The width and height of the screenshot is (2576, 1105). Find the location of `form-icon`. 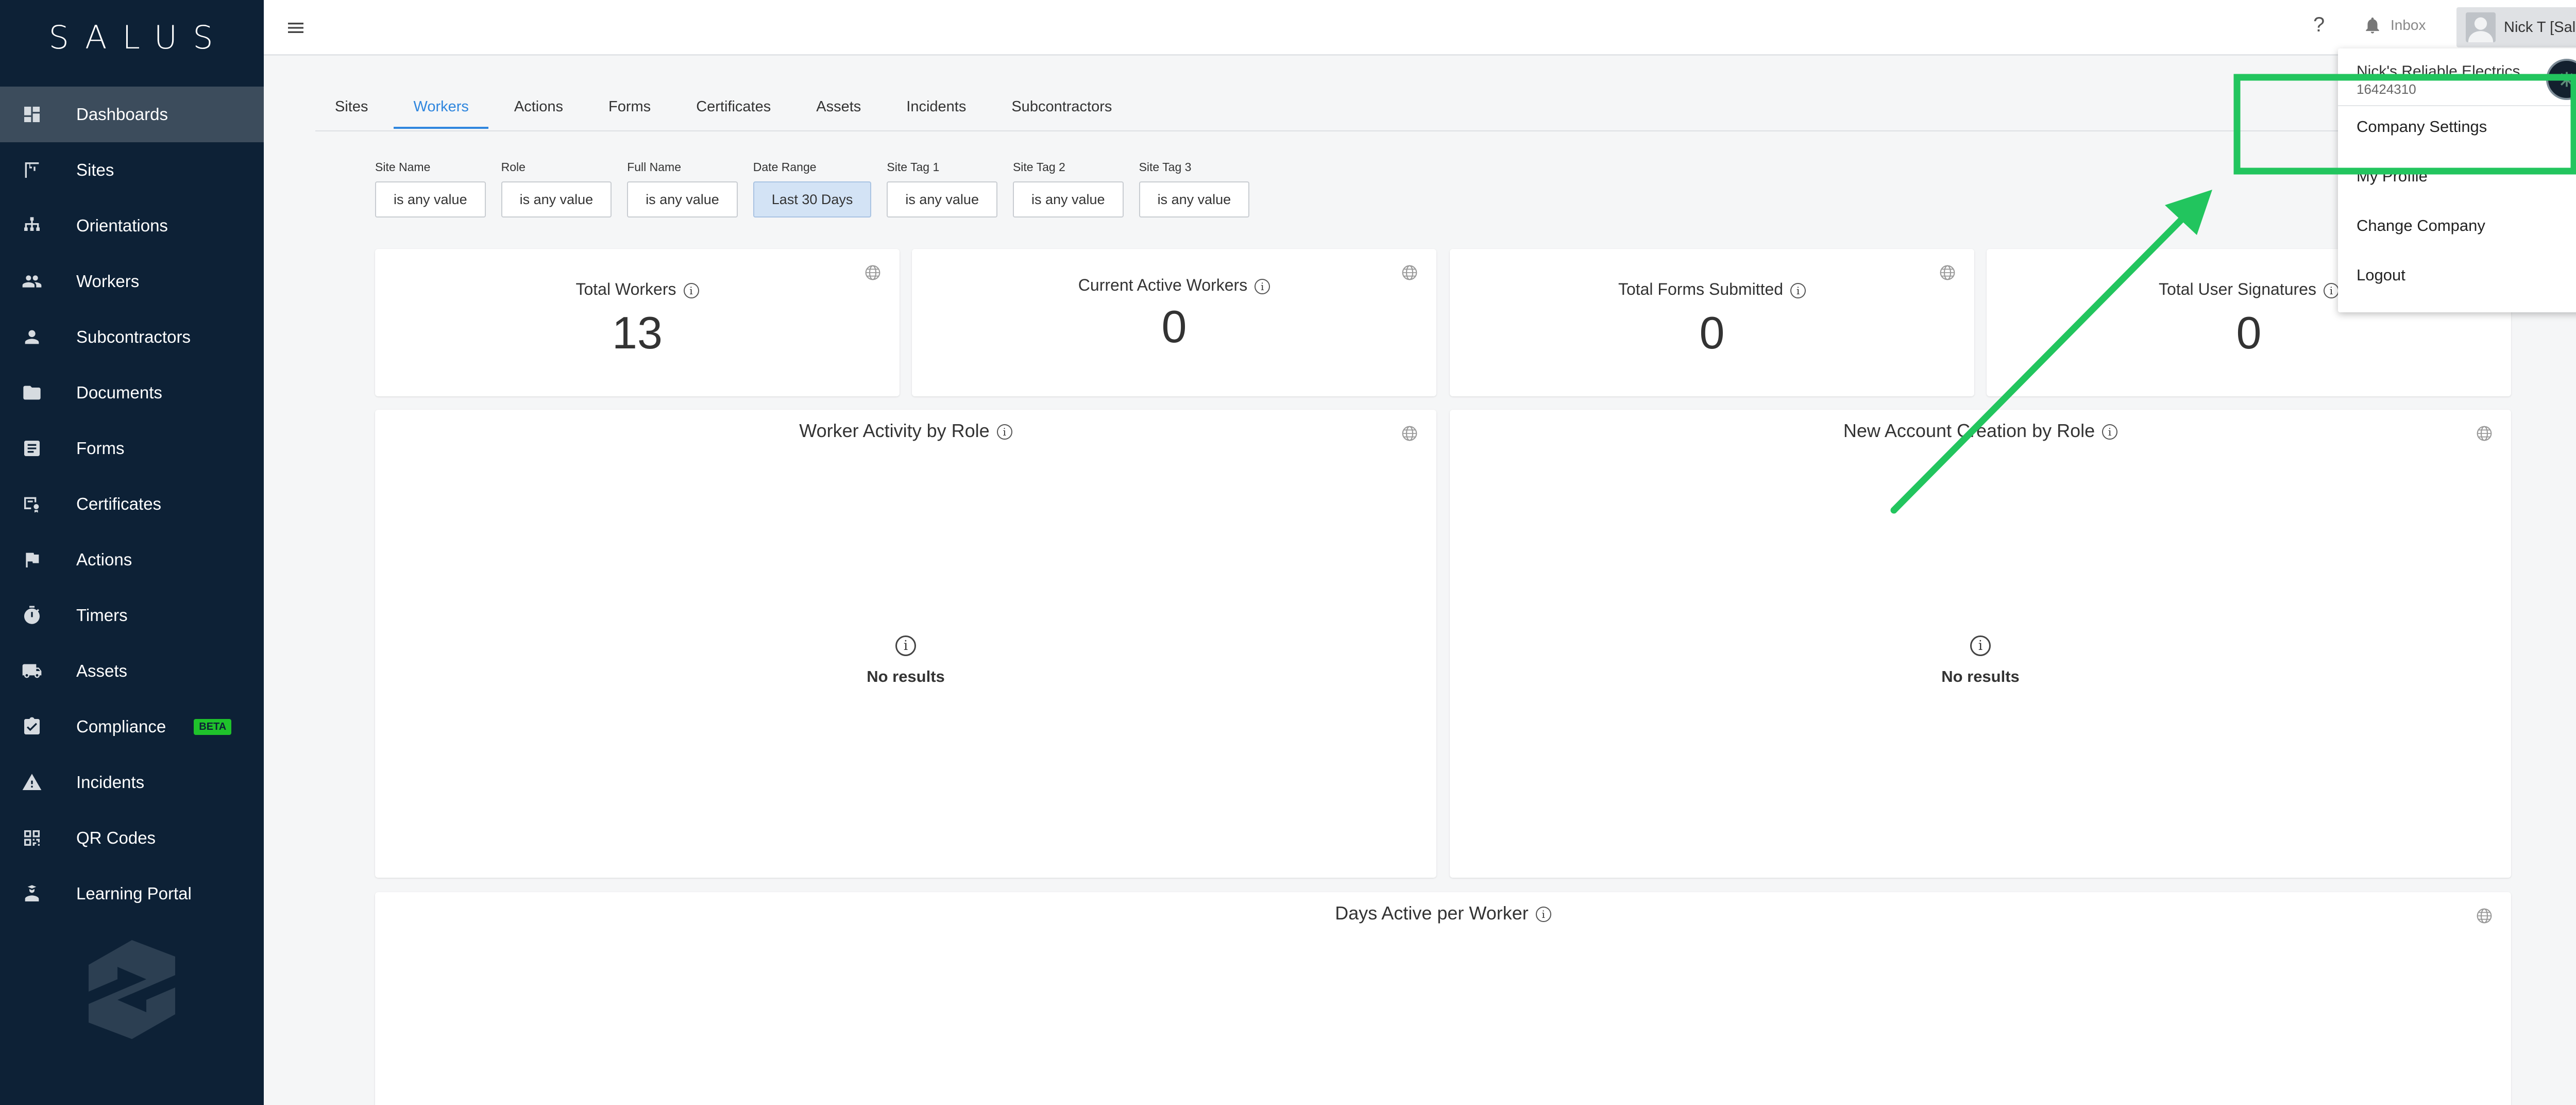

form-icon is located at coordinates (32, 449).